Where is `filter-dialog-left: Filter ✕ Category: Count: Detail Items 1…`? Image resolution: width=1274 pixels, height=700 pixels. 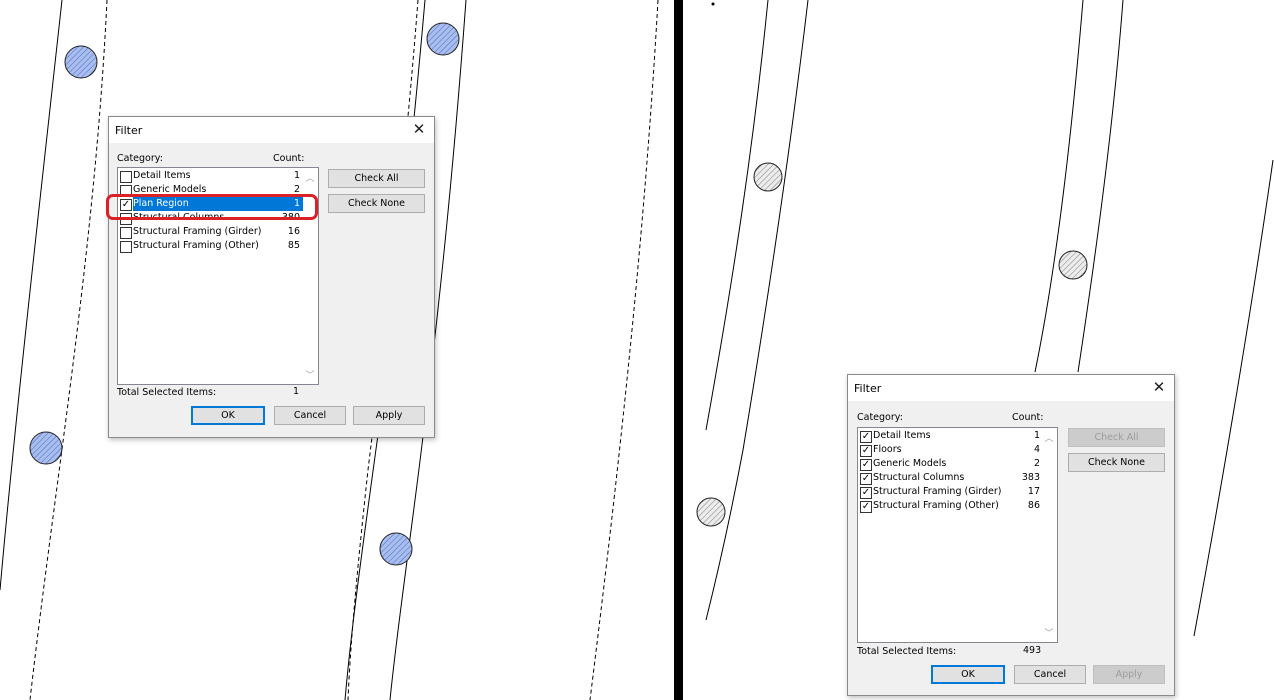
filter-dialog-left: Filter ✕ Category: Count: Detail Items 1… is located at coordinates (271, 277).